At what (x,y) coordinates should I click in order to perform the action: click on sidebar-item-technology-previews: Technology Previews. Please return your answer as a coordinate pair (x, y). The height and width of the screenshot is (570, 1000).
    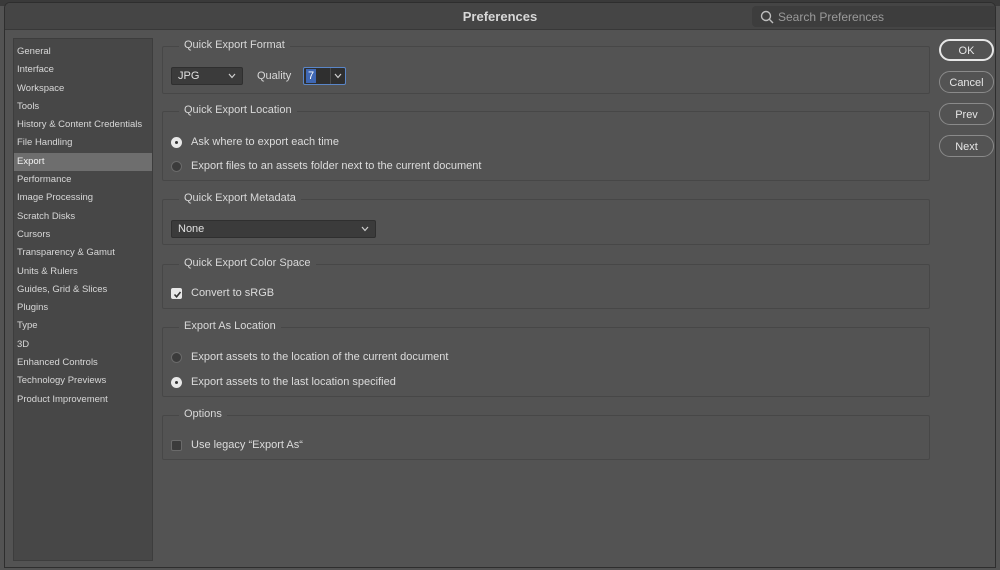
    Looking at the image, I should click on (83, 381).